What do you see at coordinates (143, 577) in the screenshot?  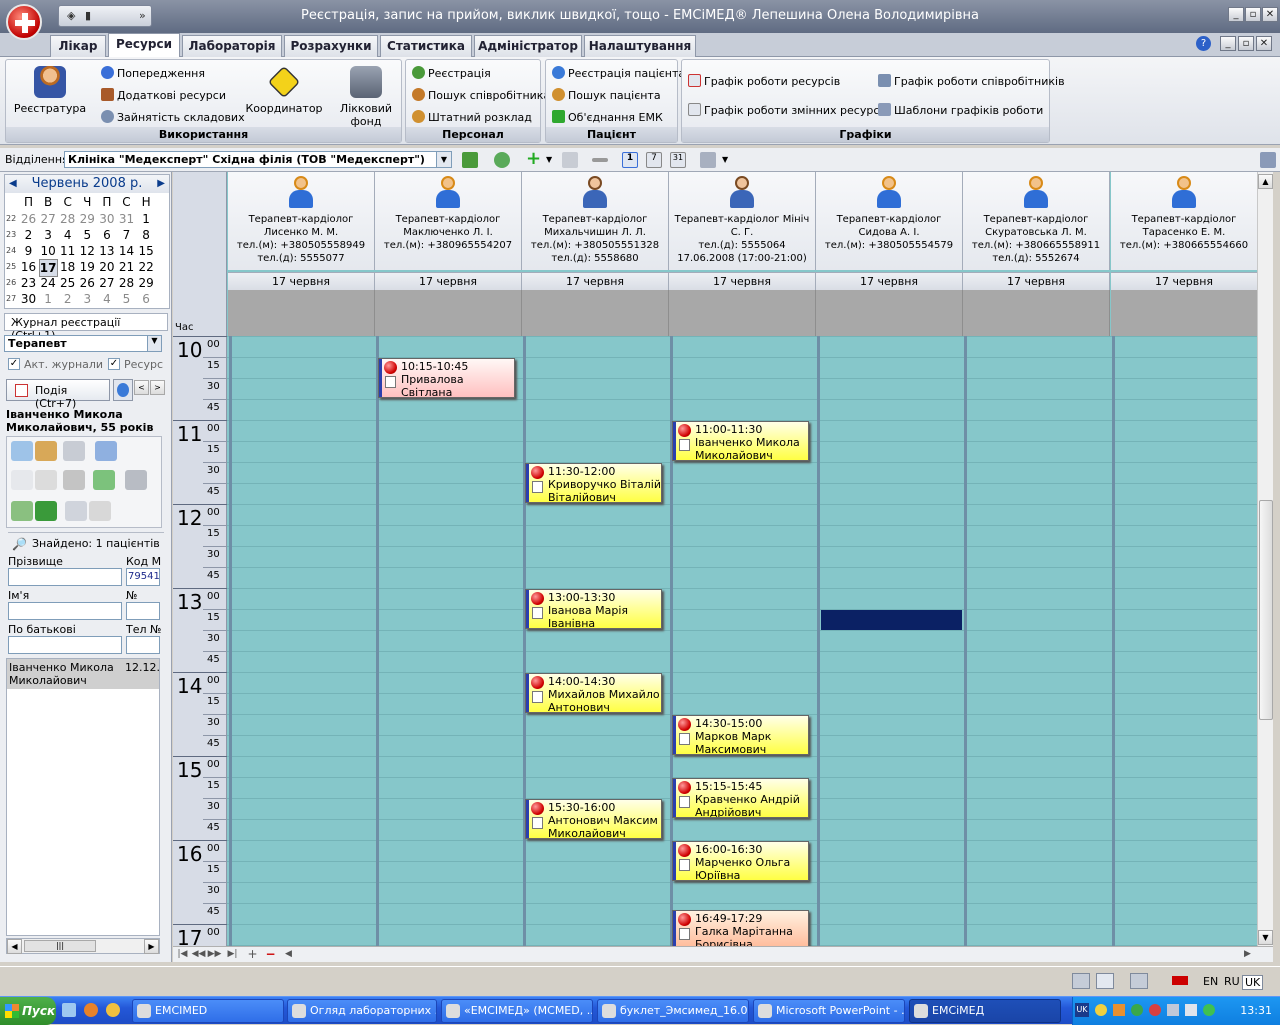 I see `code-input: 79541` at bounding box center [143, 577].